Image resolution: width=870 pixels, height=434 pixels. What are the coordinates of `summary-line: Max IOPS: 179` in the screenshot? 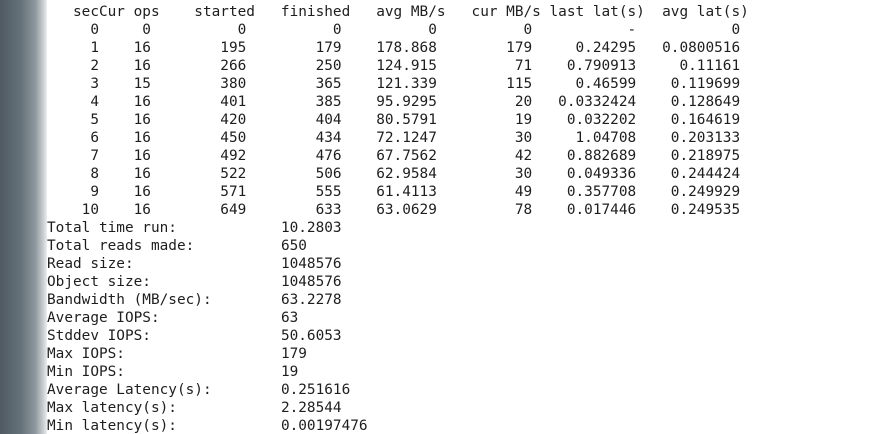 It's located at (177, 354).